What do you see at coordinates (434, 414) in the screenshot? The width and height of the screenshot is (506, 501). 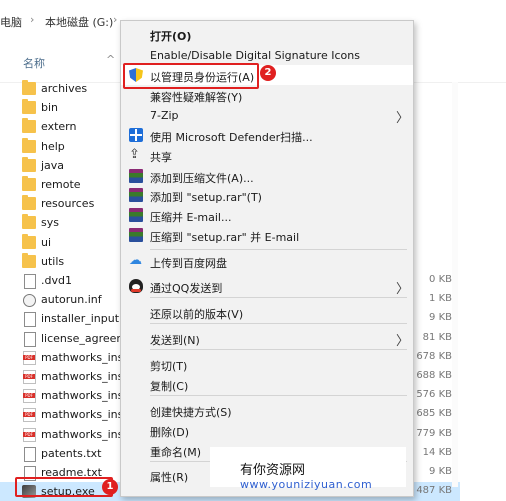 I see `file-size: 685 KB` at bounding box center [434, 414].